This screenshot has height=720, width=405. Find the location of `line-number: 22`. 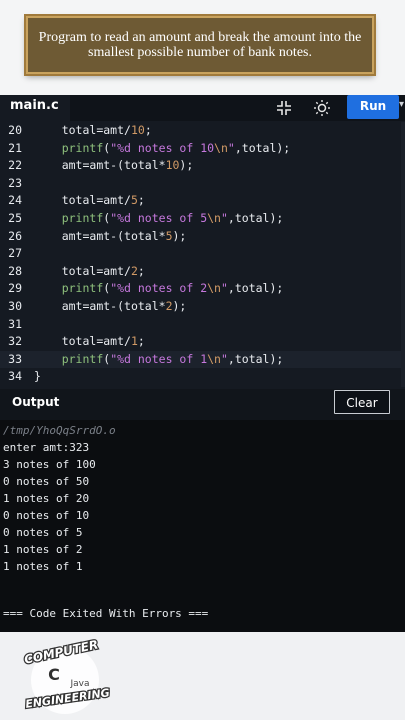

line-number: 22 is located at coordinates (15, 165).